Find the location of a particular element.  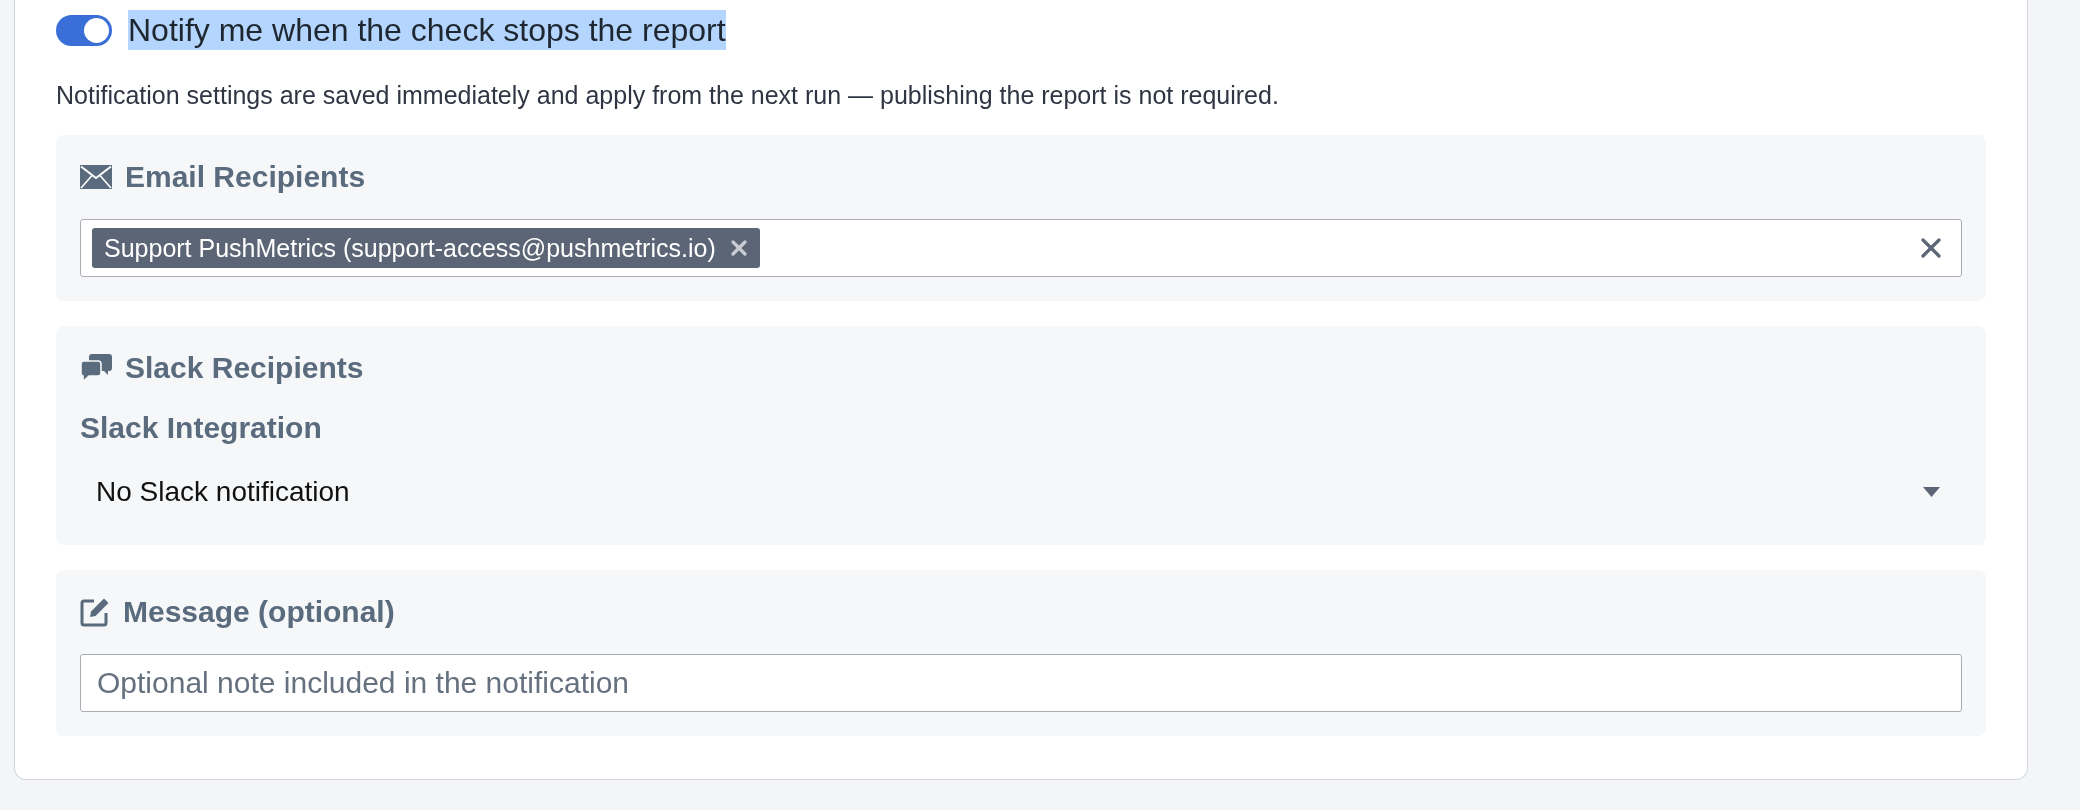

recipient-tag: Support PushMetrics (support-access@pushmetrics.io) is located at coordinates (426, 248).